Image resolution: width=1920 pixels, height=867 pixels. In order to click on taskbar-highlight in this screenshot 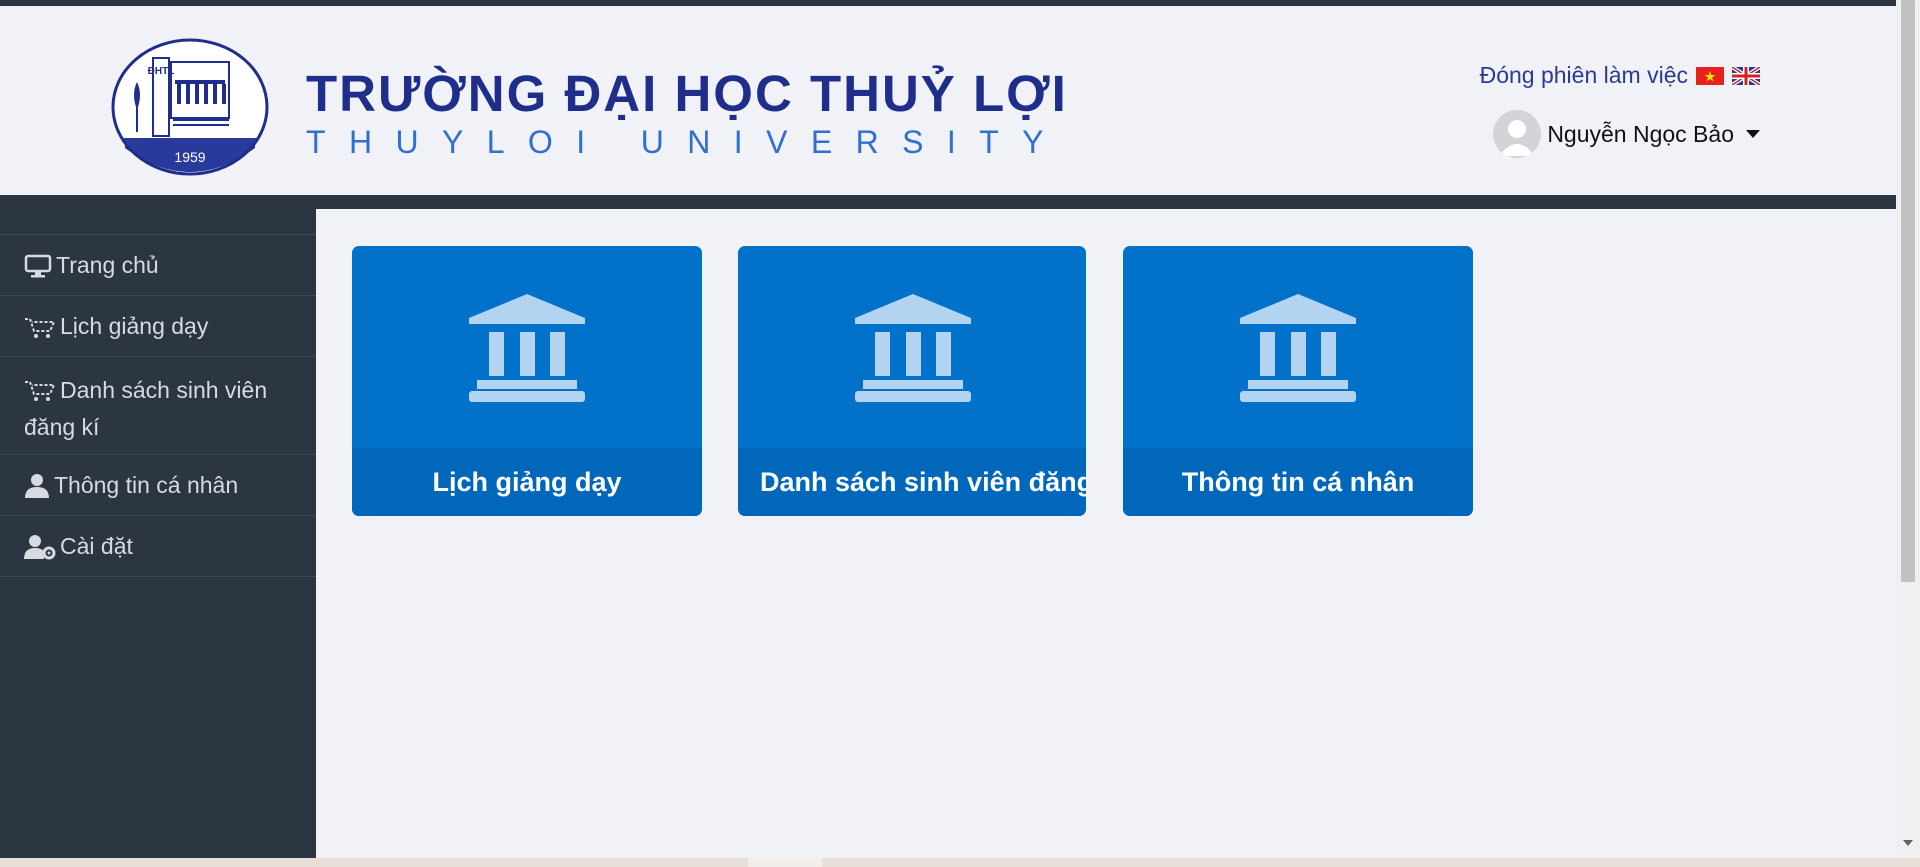, I will do `click(785, 862)`.